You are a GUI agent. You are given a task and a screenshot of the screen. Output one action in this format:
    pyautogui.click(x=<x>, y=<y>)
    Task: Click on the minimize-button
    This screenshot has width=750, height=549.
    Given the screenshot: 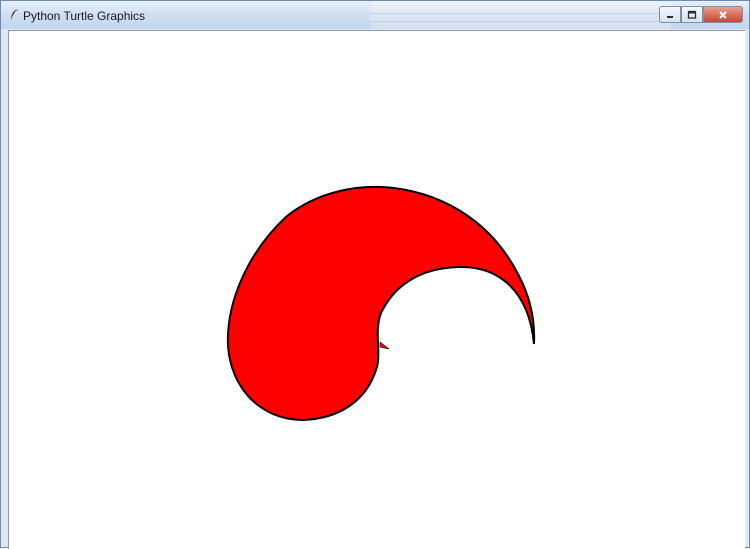 What is the action you would take?
    pyautogui.click(x=670, y=14)
    